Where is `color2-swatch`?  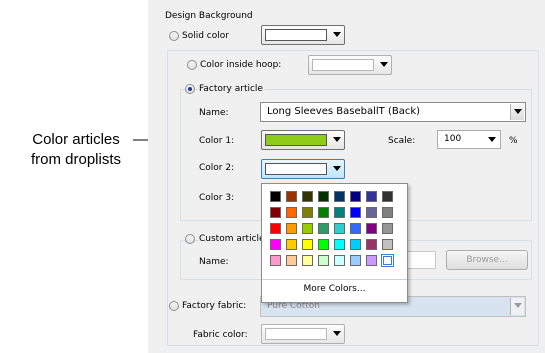
color2-swatch is located at coordinates (296, 169).